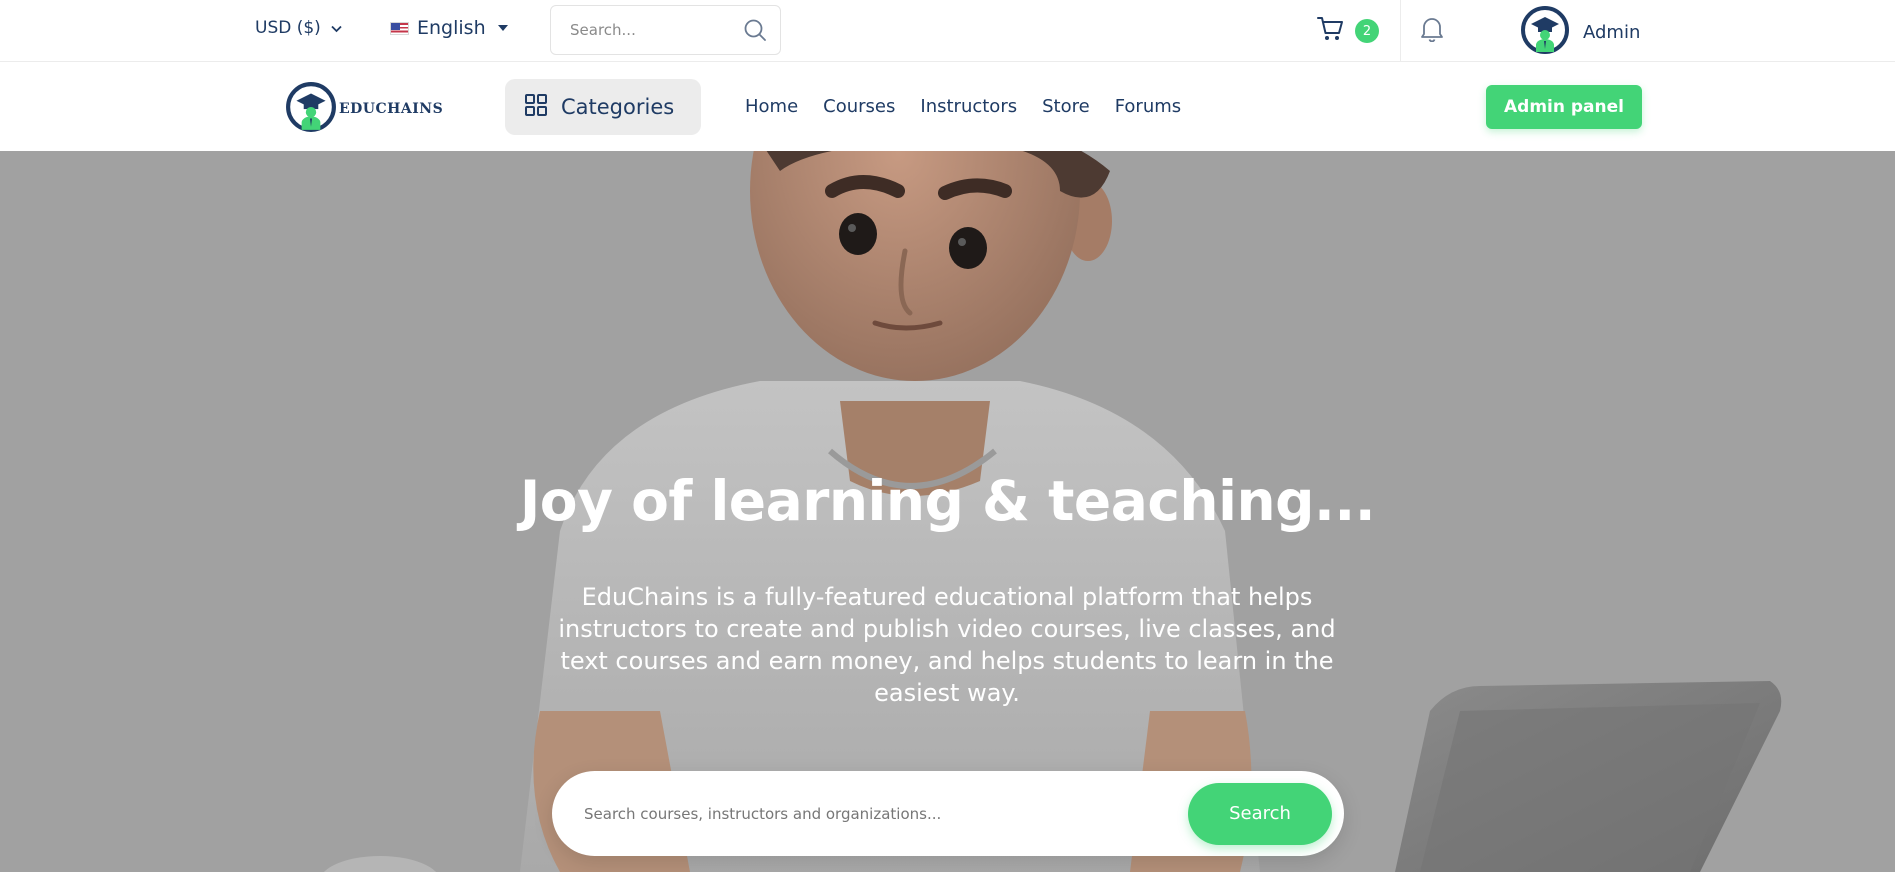 The image size is (1895, 872). I want to click on site-logo: EDUCHAINS, so click(364, 109).